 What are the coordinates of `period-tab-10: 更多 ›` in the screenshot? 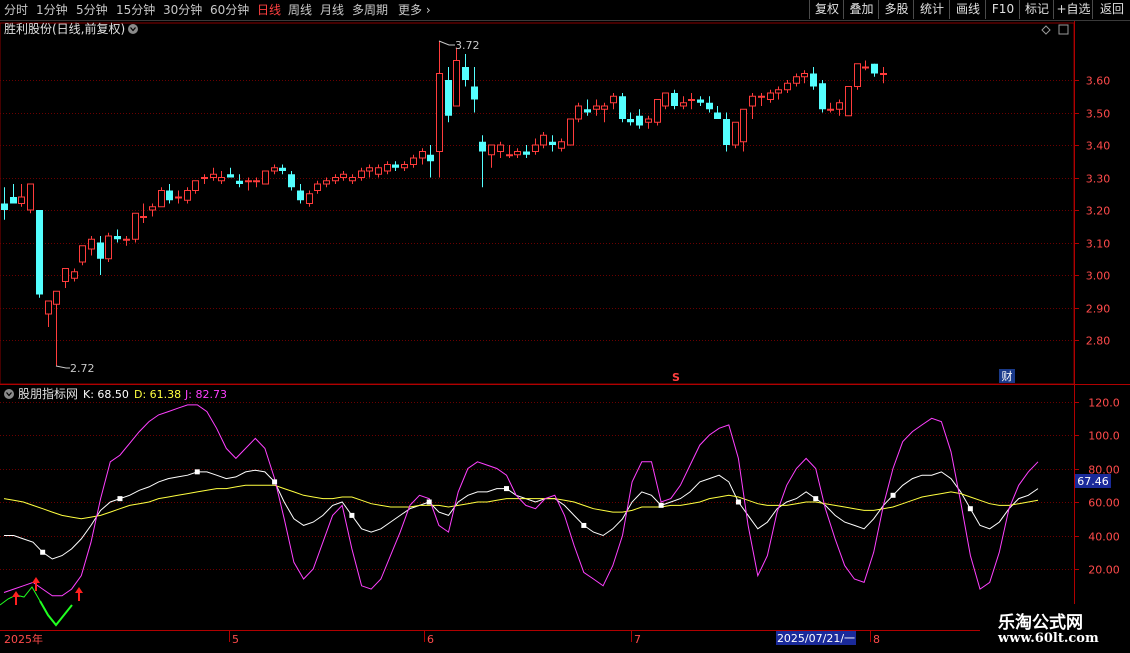 It's located at (414, 10).